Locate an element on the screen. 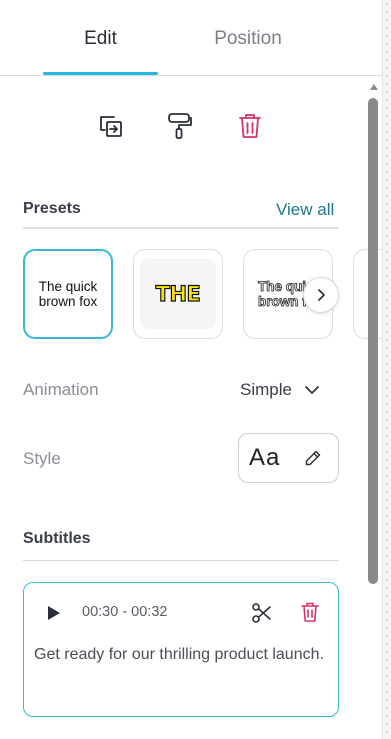 The image size is (391, 739). style-picker: Aa is located at coordinates (288, 458).